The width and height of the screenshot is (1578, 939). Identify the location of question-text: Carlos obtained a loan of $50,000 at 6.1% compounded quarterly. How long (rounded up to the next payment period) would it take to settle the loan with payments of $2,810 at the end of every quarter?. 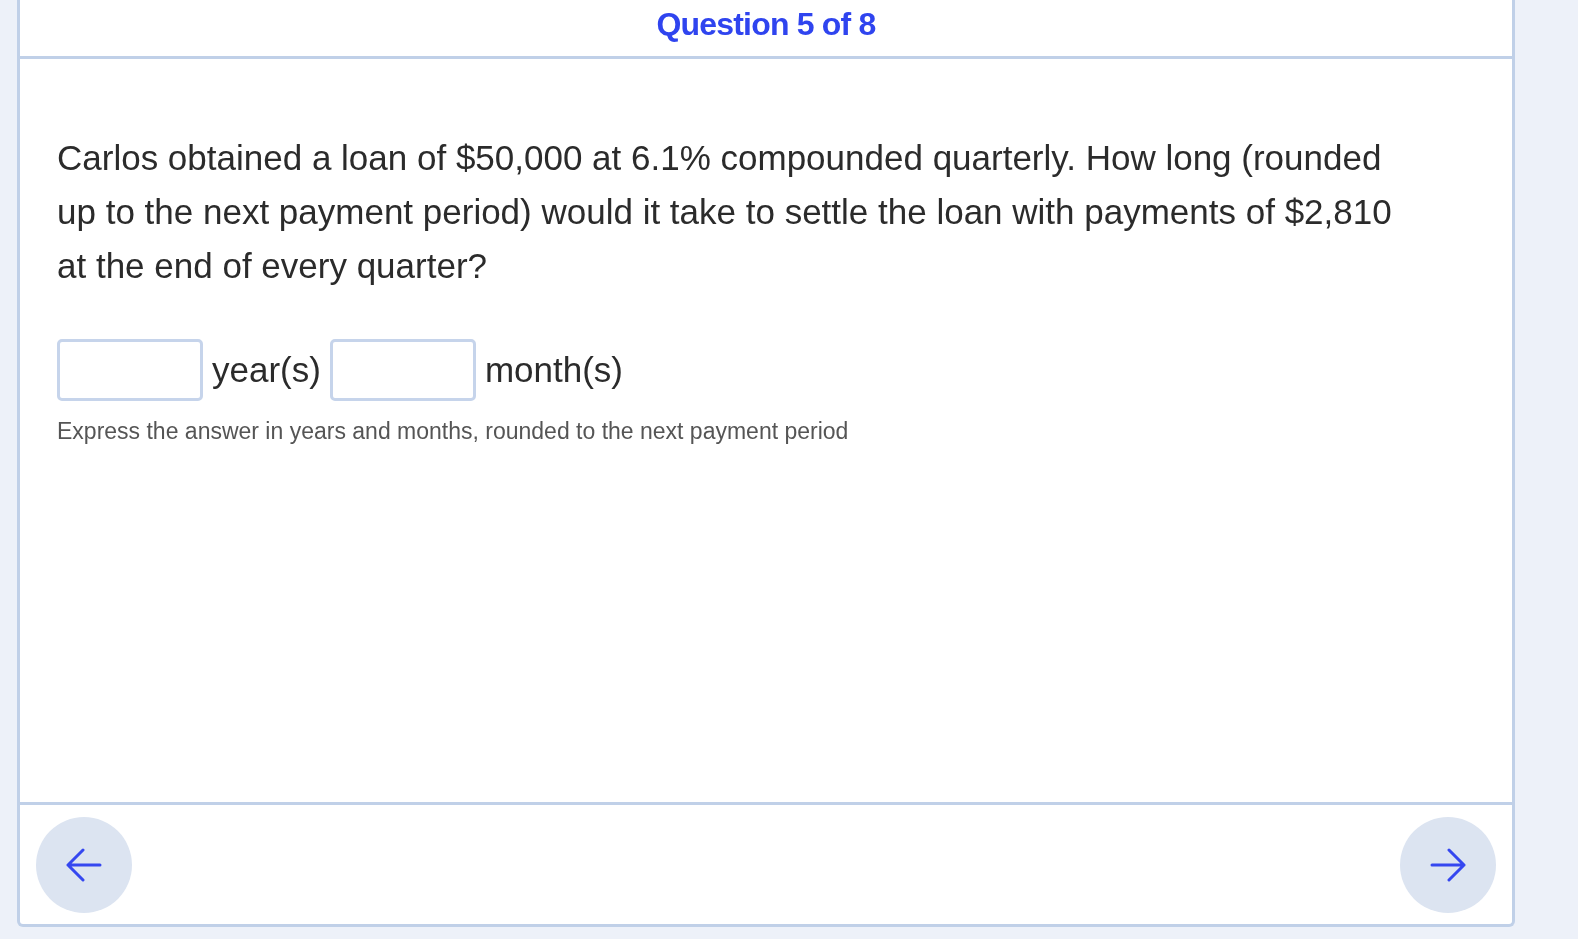
(725, 212).